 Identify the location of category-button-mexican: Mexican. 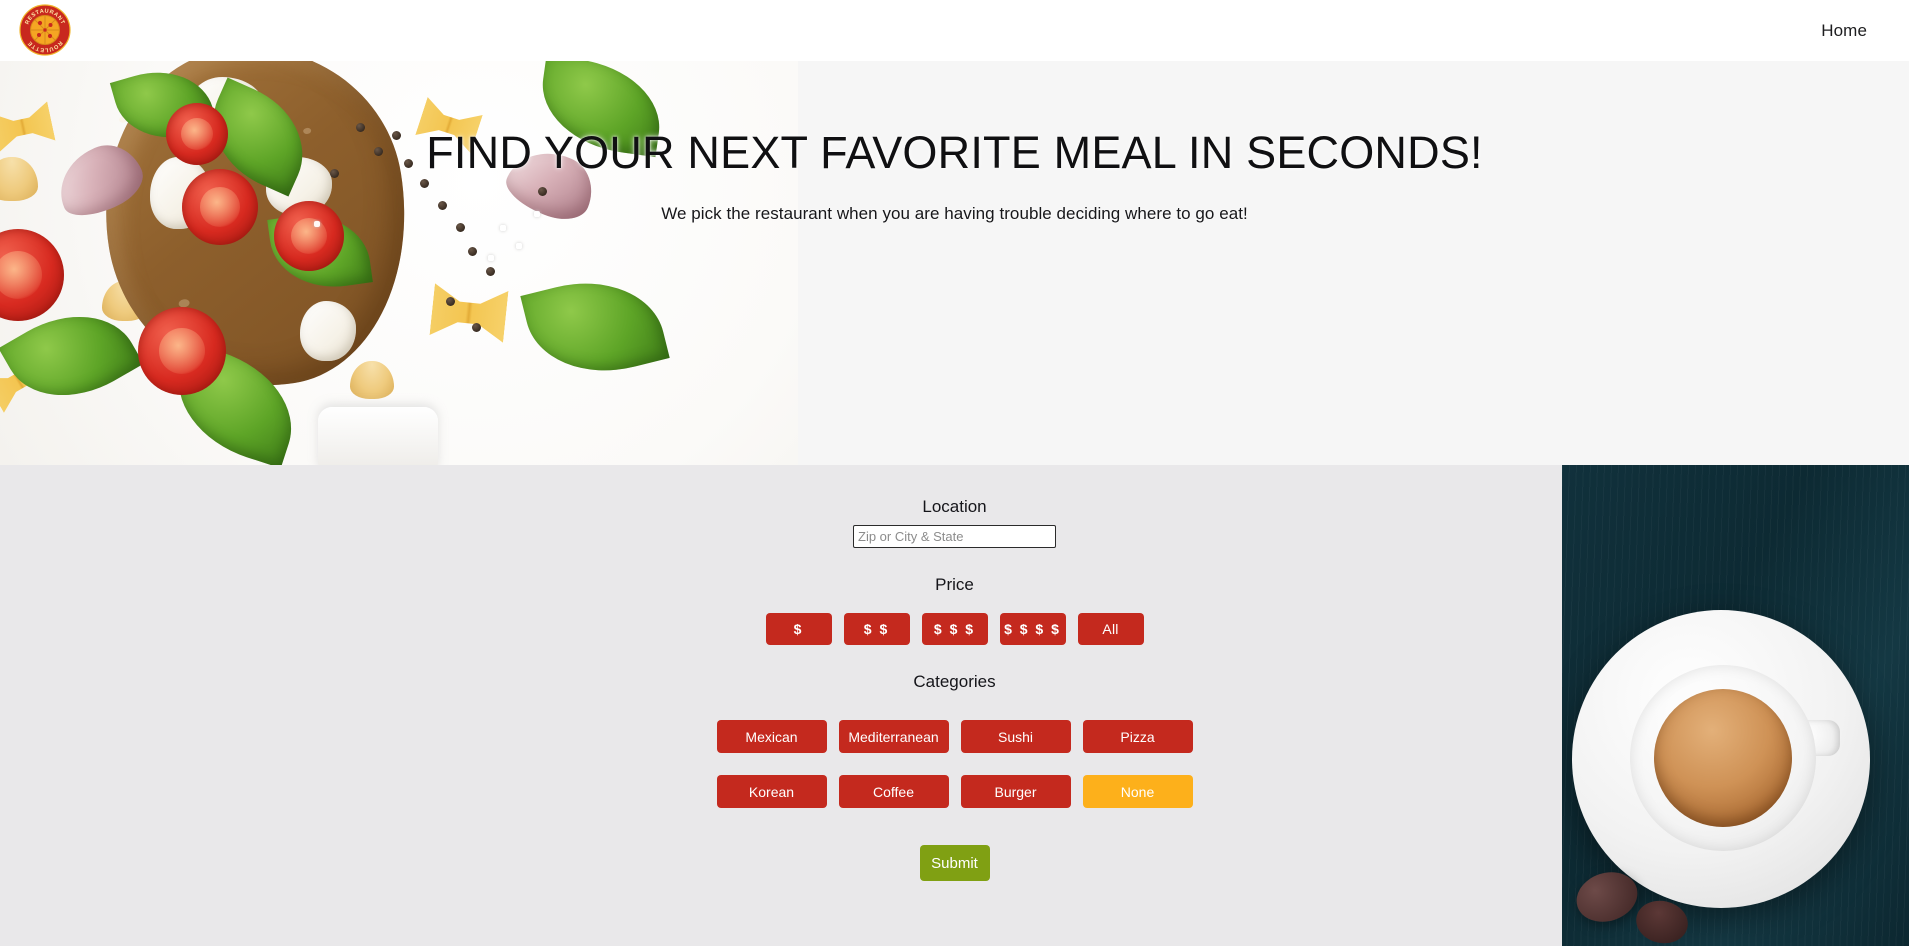
(771, 736).